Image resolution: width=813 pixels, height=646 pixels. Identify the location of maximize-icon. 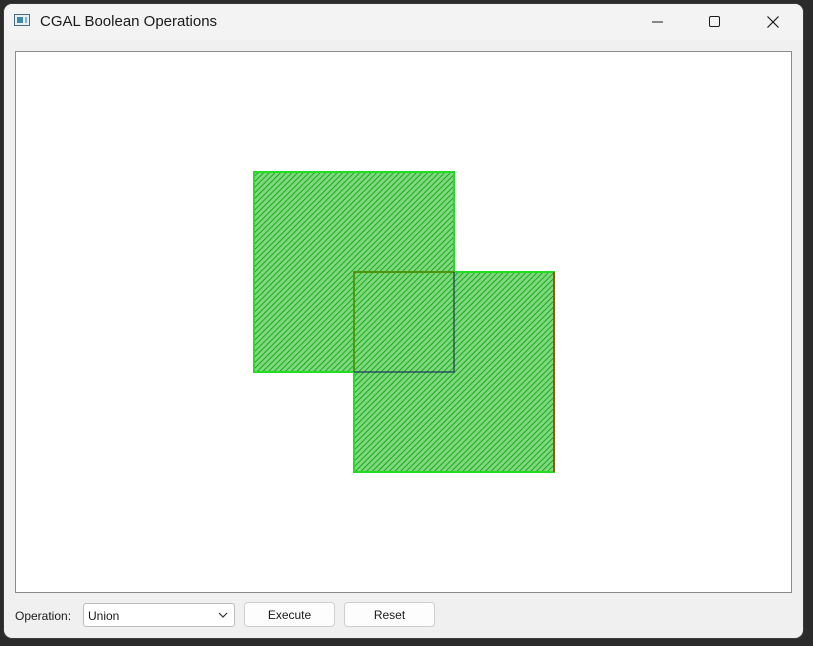
(714, 21).